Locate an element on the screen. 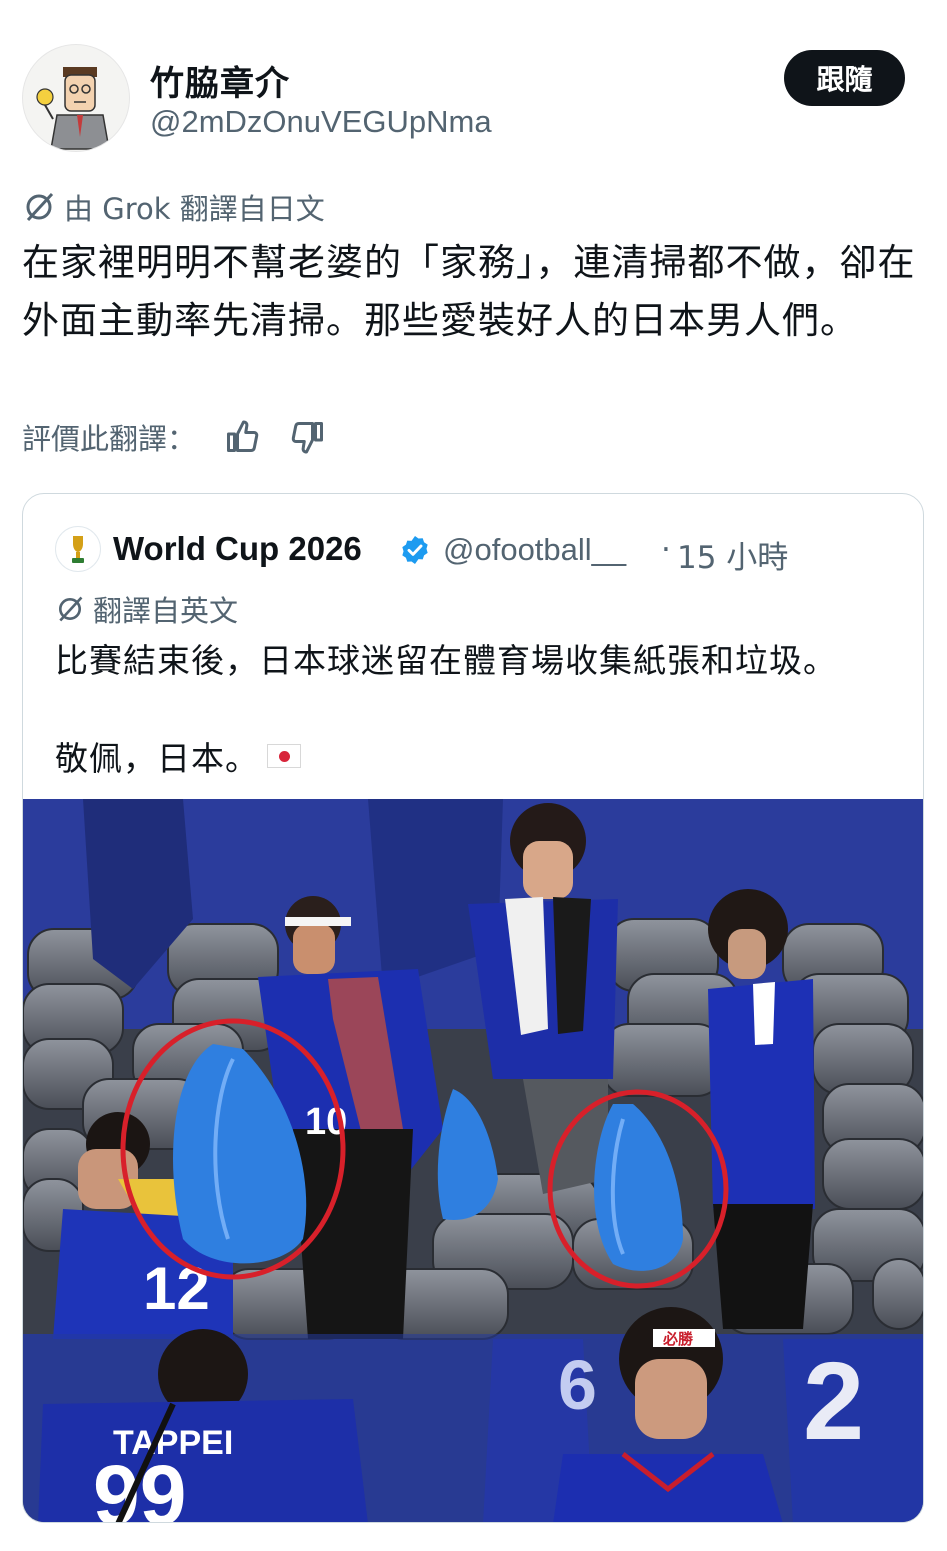  author-display-name: 竹脇章介 is located at coordinates (220, 80).